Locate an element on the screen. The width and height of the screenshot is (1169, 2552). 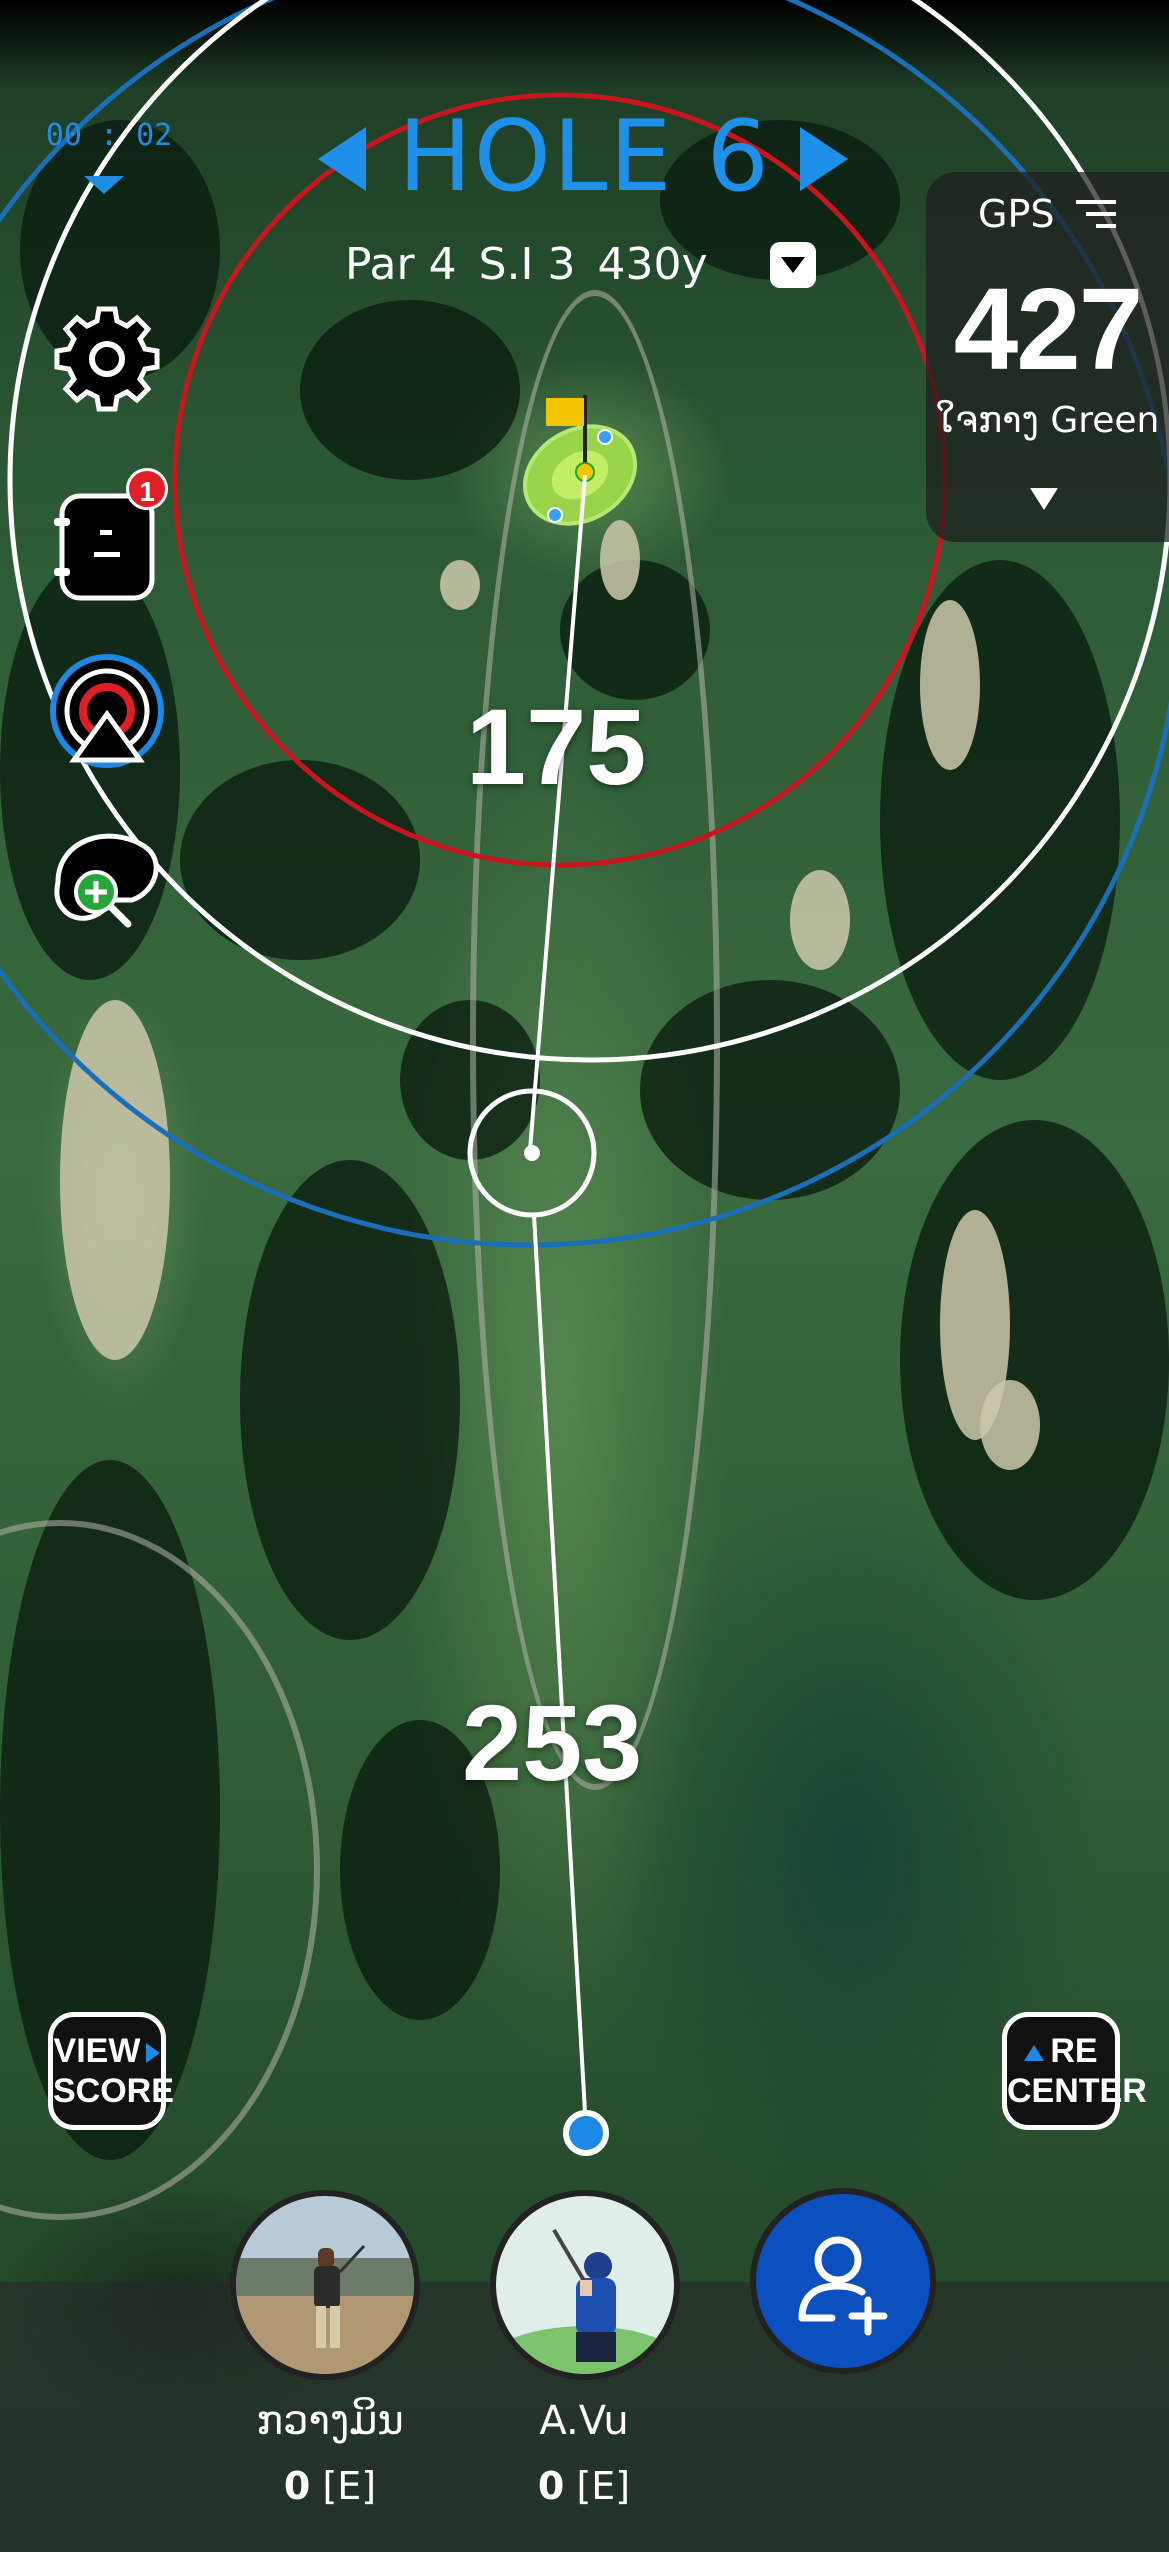
distance-from-tee-label: 253 is located at coordinates (552, 1742).